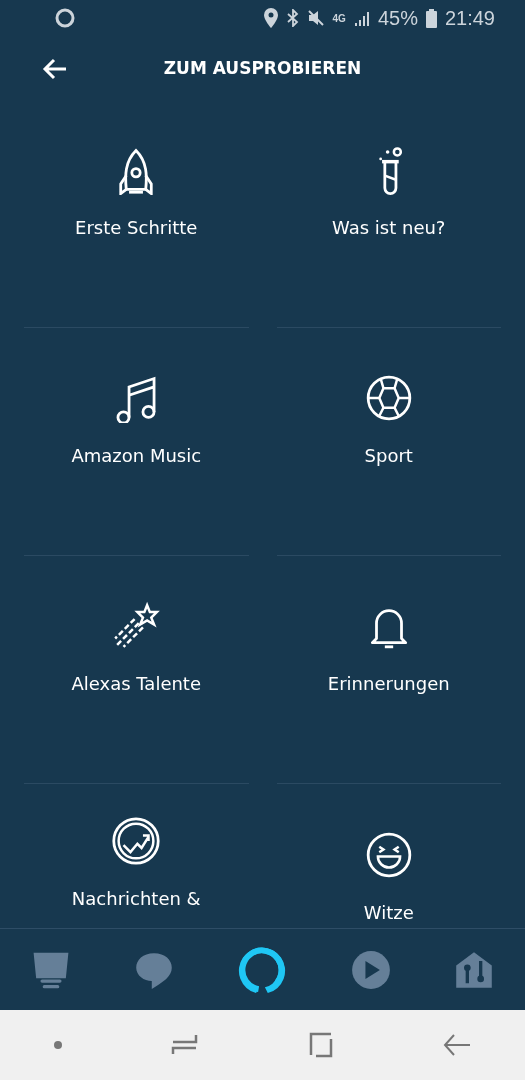 This screenshot has width=525, height=1080. Describe the element at coordinates (136, 227) in the screenshot. I see `tile-label: Erste Schritte` at that location.